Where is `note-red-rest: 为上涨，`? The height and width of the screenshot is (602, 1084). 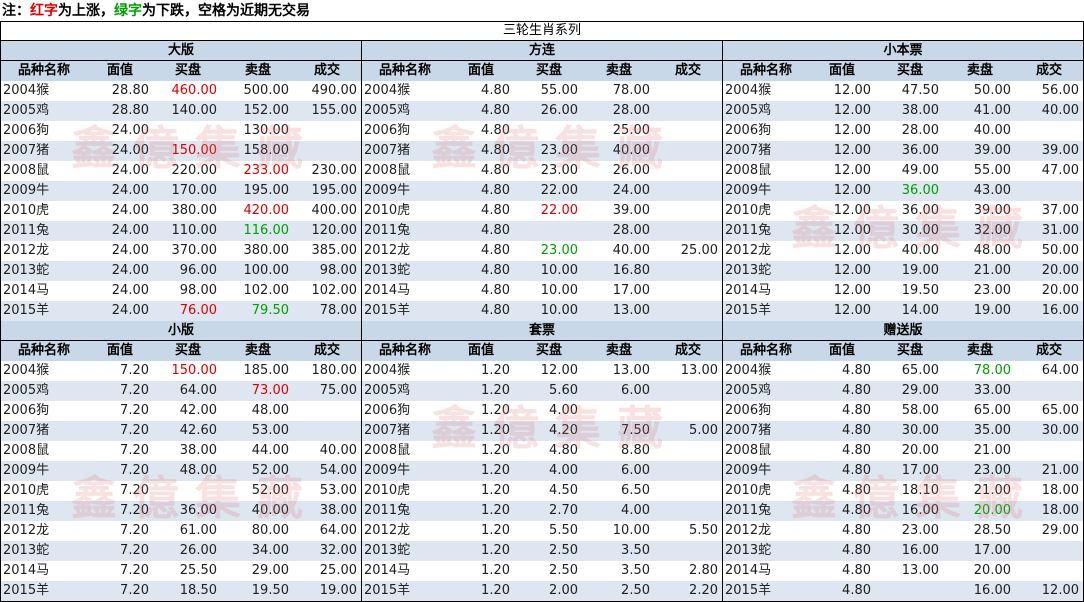 note-red-rest: 为上涨， is located at coordinates (86, 11).